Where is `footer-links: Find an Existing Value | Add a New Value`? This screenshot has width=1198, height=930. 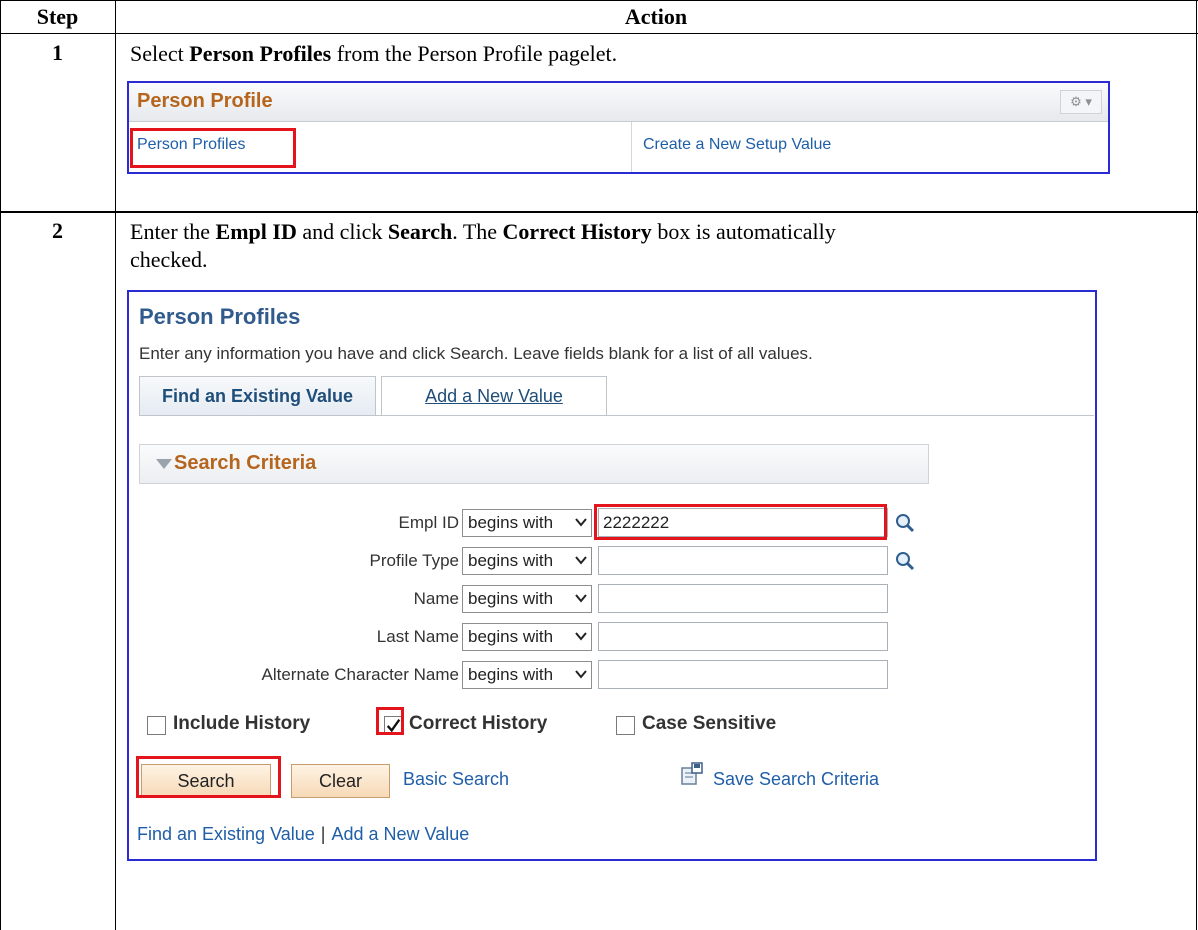 footer-links: Find an Existing Value | Add a New Value is located at coordinates (303, 834).